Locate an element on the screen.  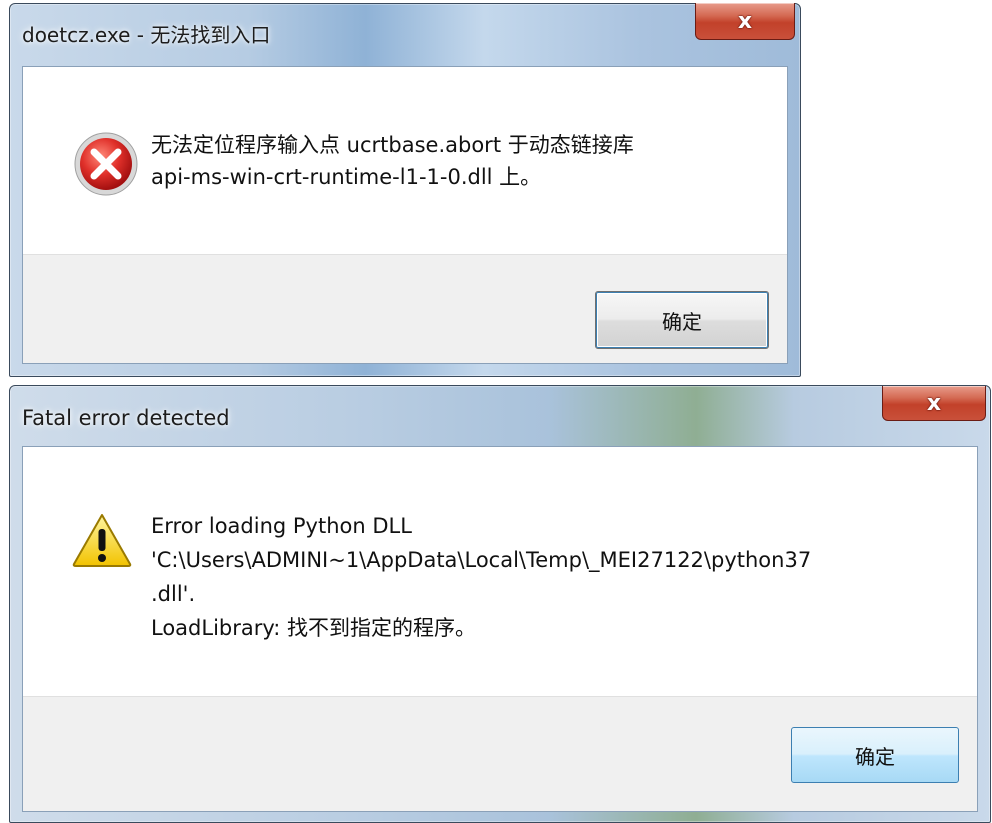
message-line: 无法定位程序输入点 ucrtbase.abort 于动态链接库 is located at coordinates (392, 145).